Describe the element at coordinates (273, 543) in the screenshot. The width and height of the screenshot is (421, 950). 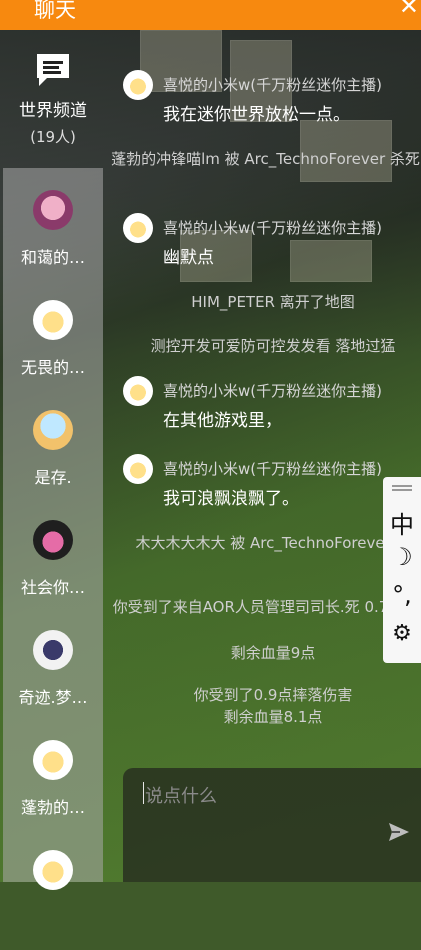
I see `system-message: 木大木大木大 被 Arc_TechnoForever 了` at that location.